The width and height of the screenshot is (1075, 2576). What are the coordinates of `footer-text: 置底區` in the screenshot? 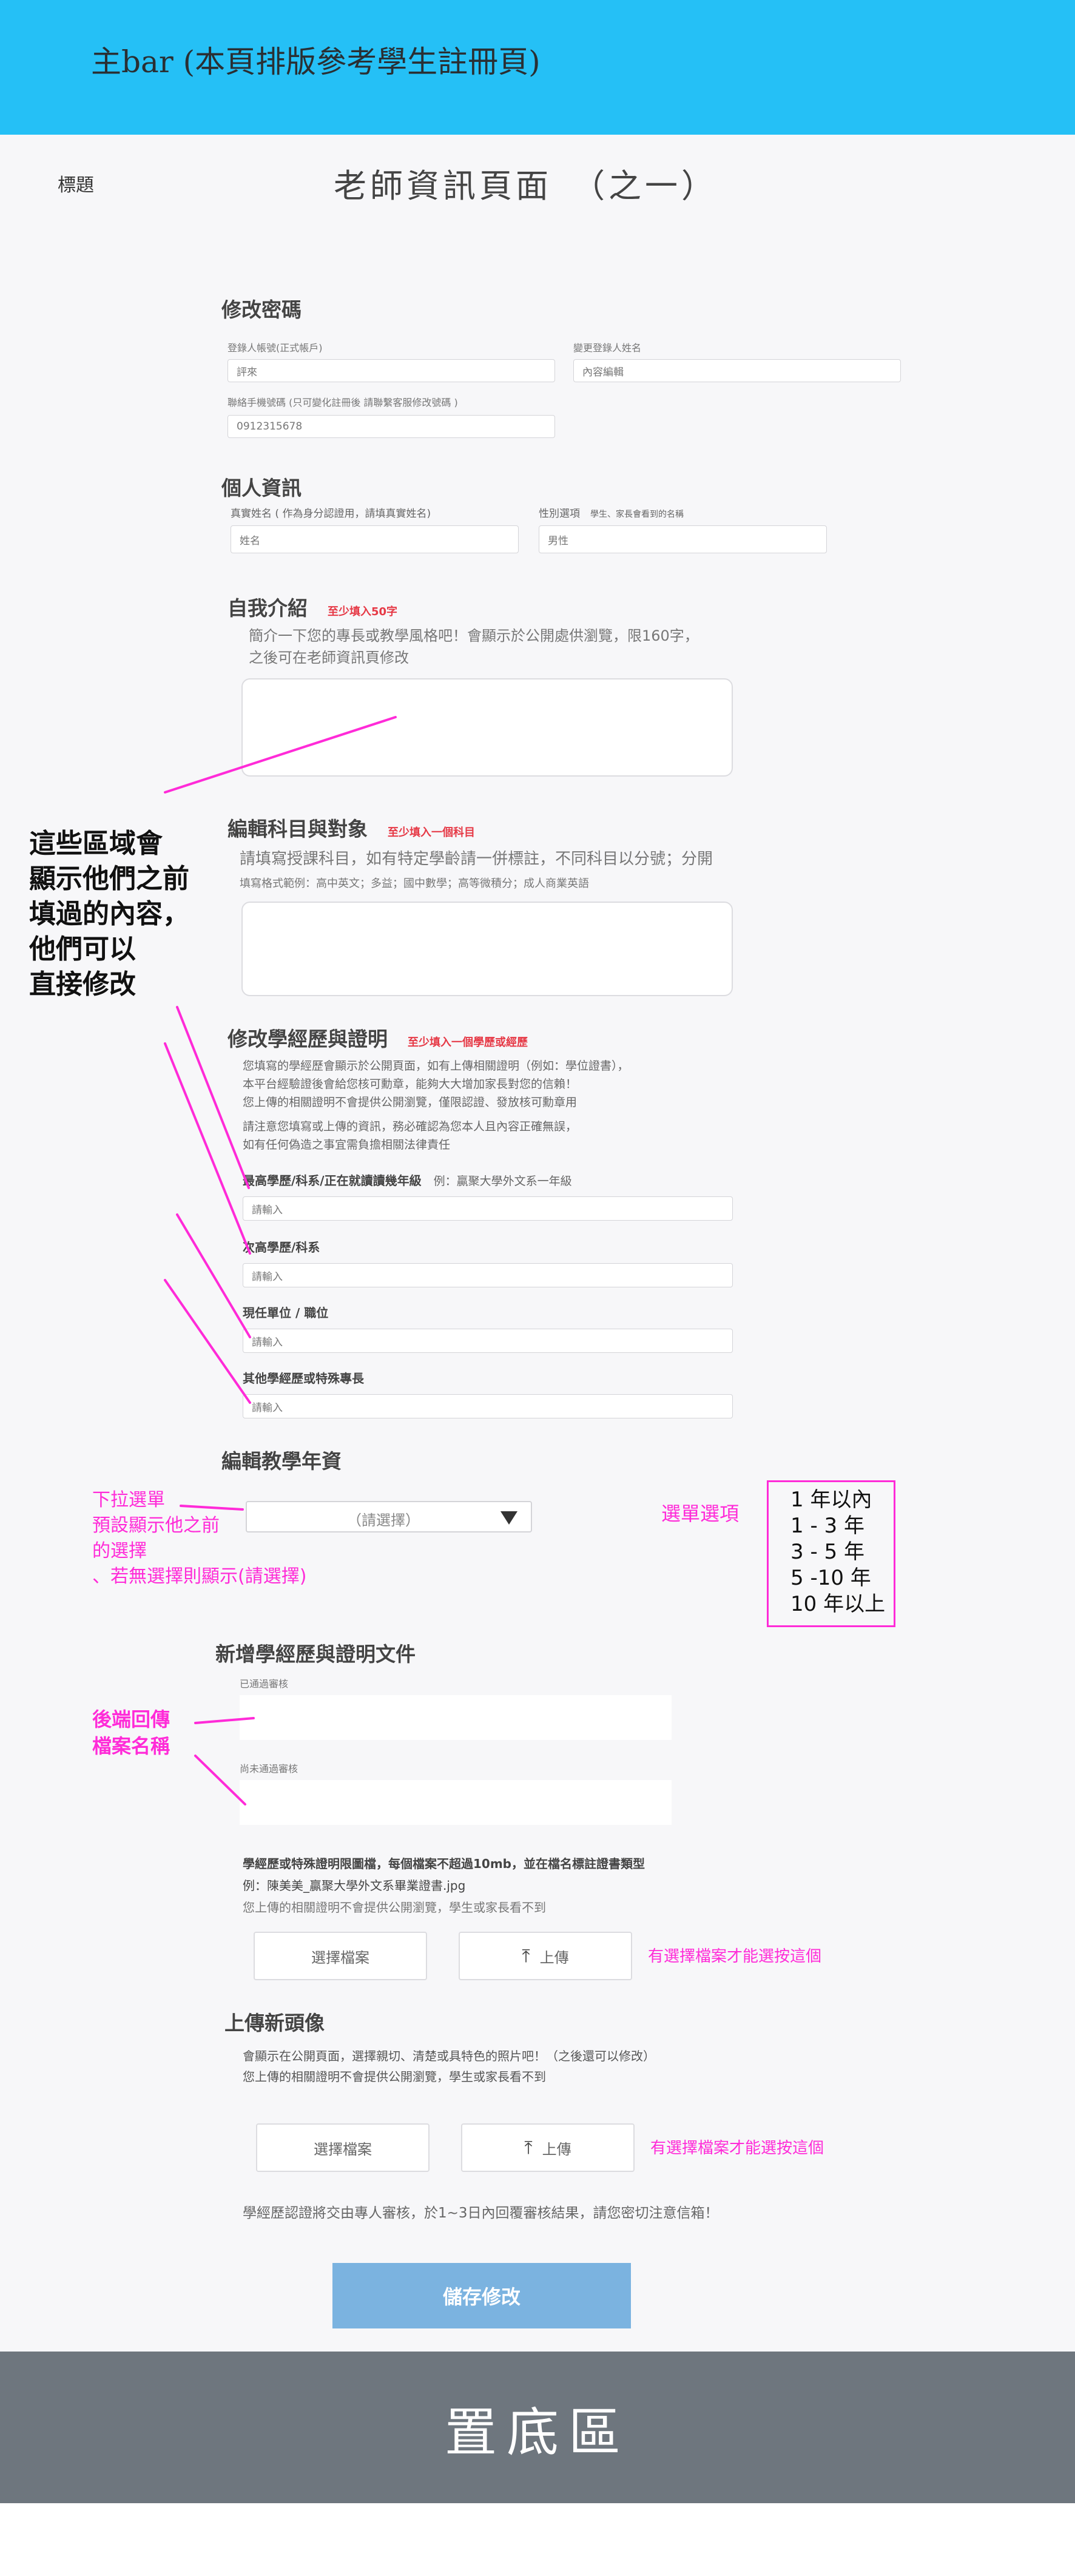 It's located at (537, 2433).